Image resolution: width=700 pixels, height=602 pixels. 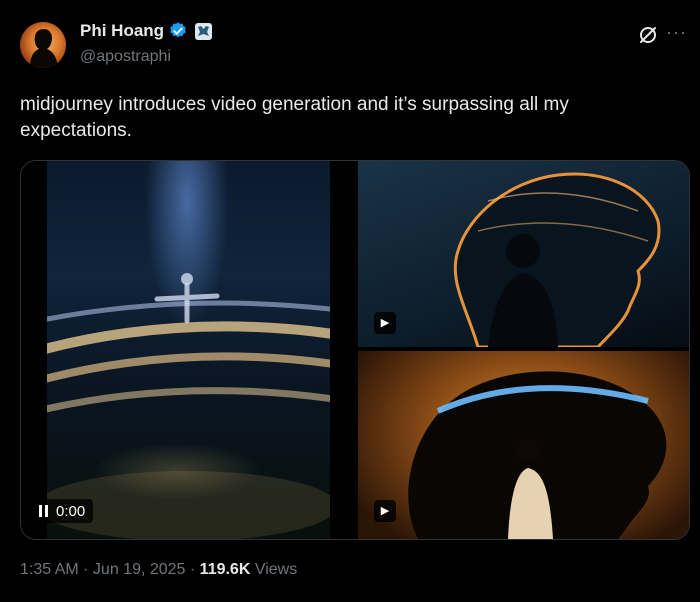 I want to click on views-label: Views, so click(x=274, y=569).